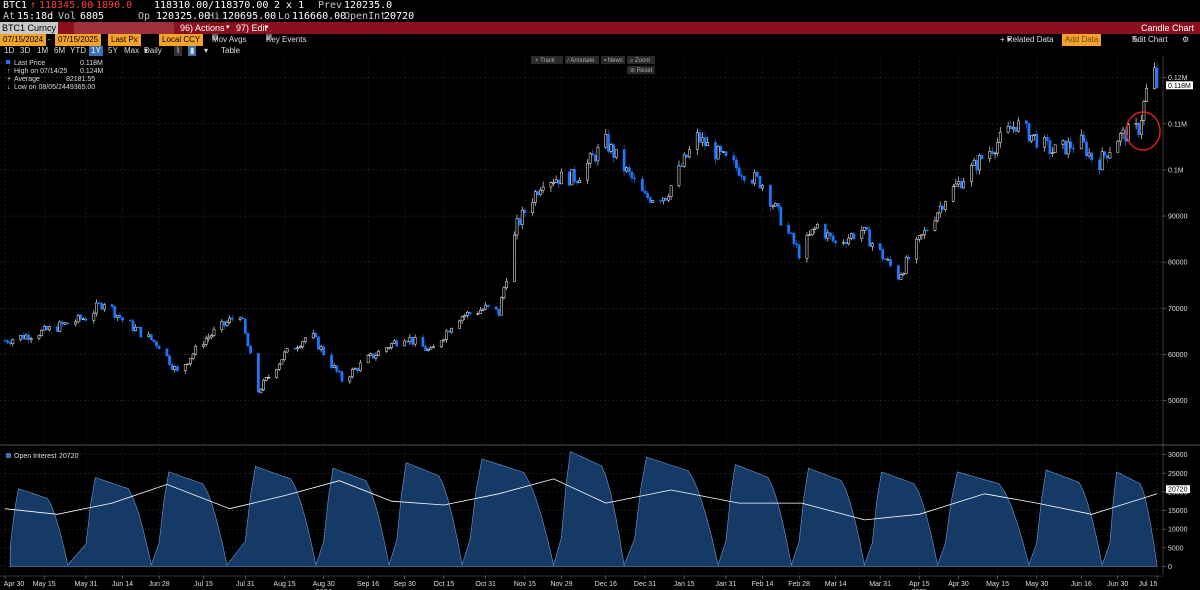  I want to click on x-tick-label: Jun 16, so click(1081, 584).